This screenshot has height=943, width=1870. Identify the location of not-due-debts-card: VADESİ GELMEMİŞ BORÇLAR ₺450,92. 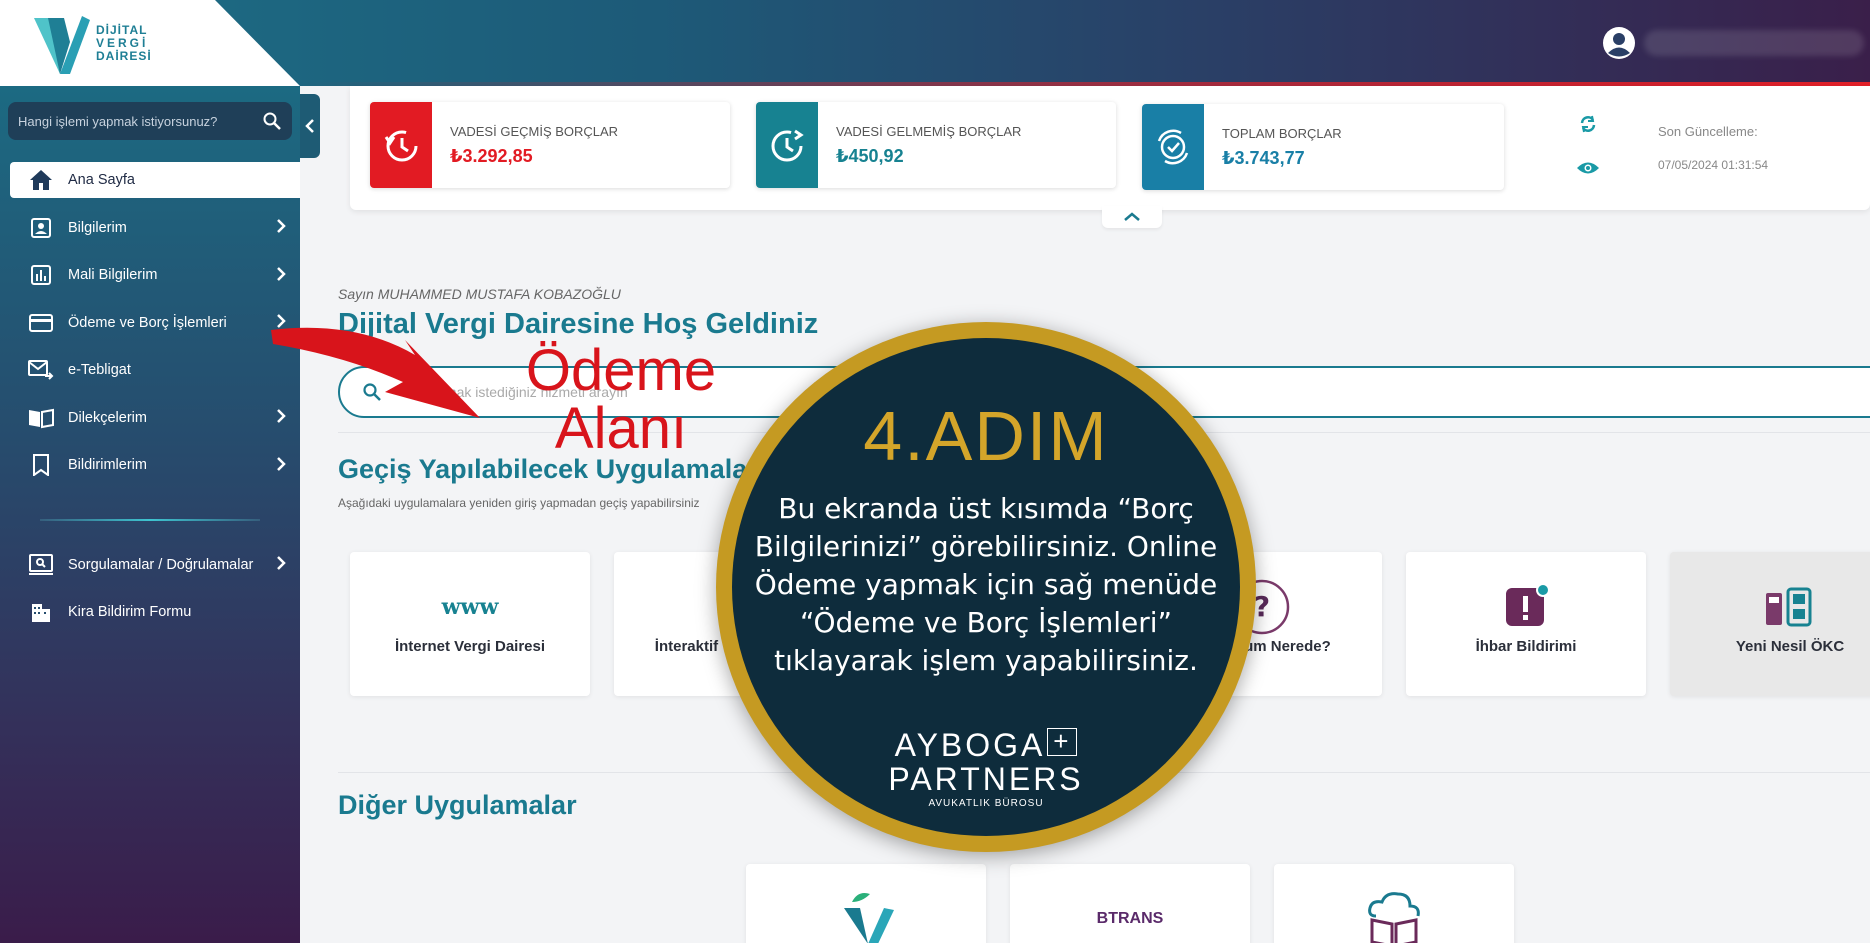
(936, 145).